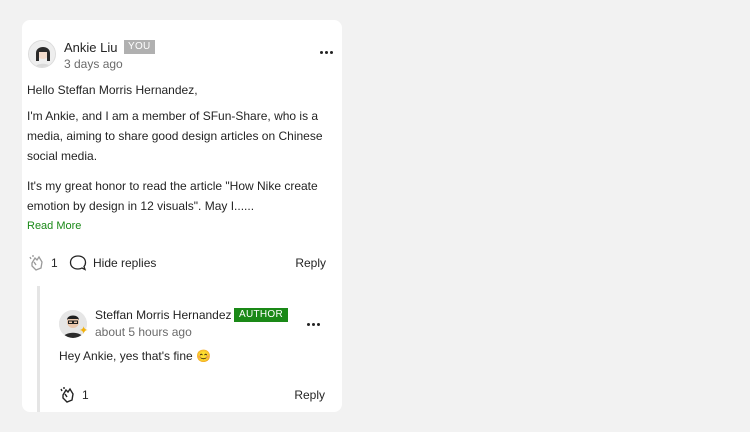 Image resolution: width=750 pixels, height=432 pixels. I want to click on avatar-ankie, so click(42, 54).